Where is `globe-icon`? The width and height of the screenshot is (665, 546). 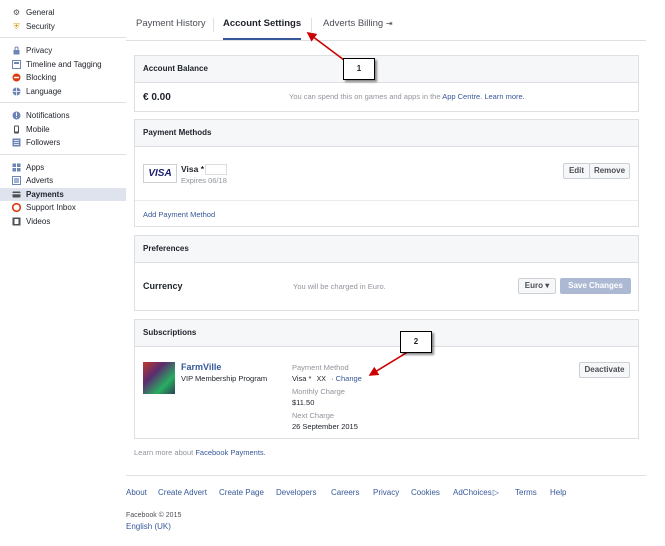 globe-icon is located at coordinates (16, 91).